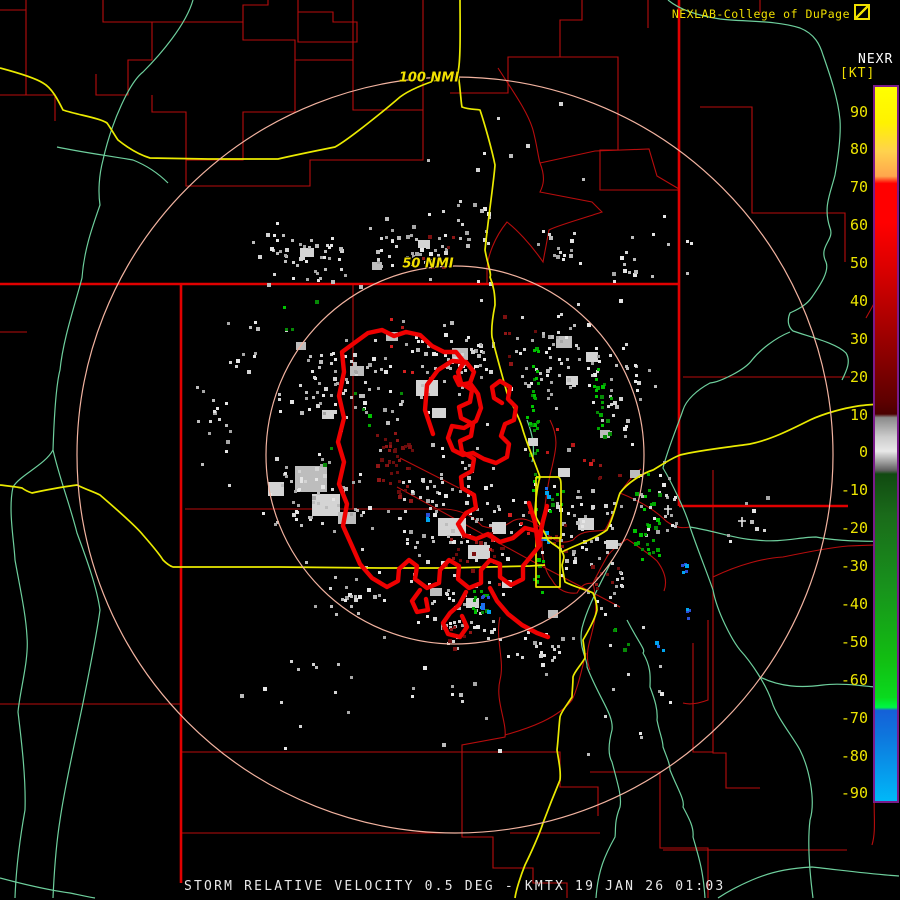 The image size is (900, 900). What do you see at coordinates (854, 604) in the screenshot?
I see `colorbar-tick: -40` at bounding box center [854, 604].